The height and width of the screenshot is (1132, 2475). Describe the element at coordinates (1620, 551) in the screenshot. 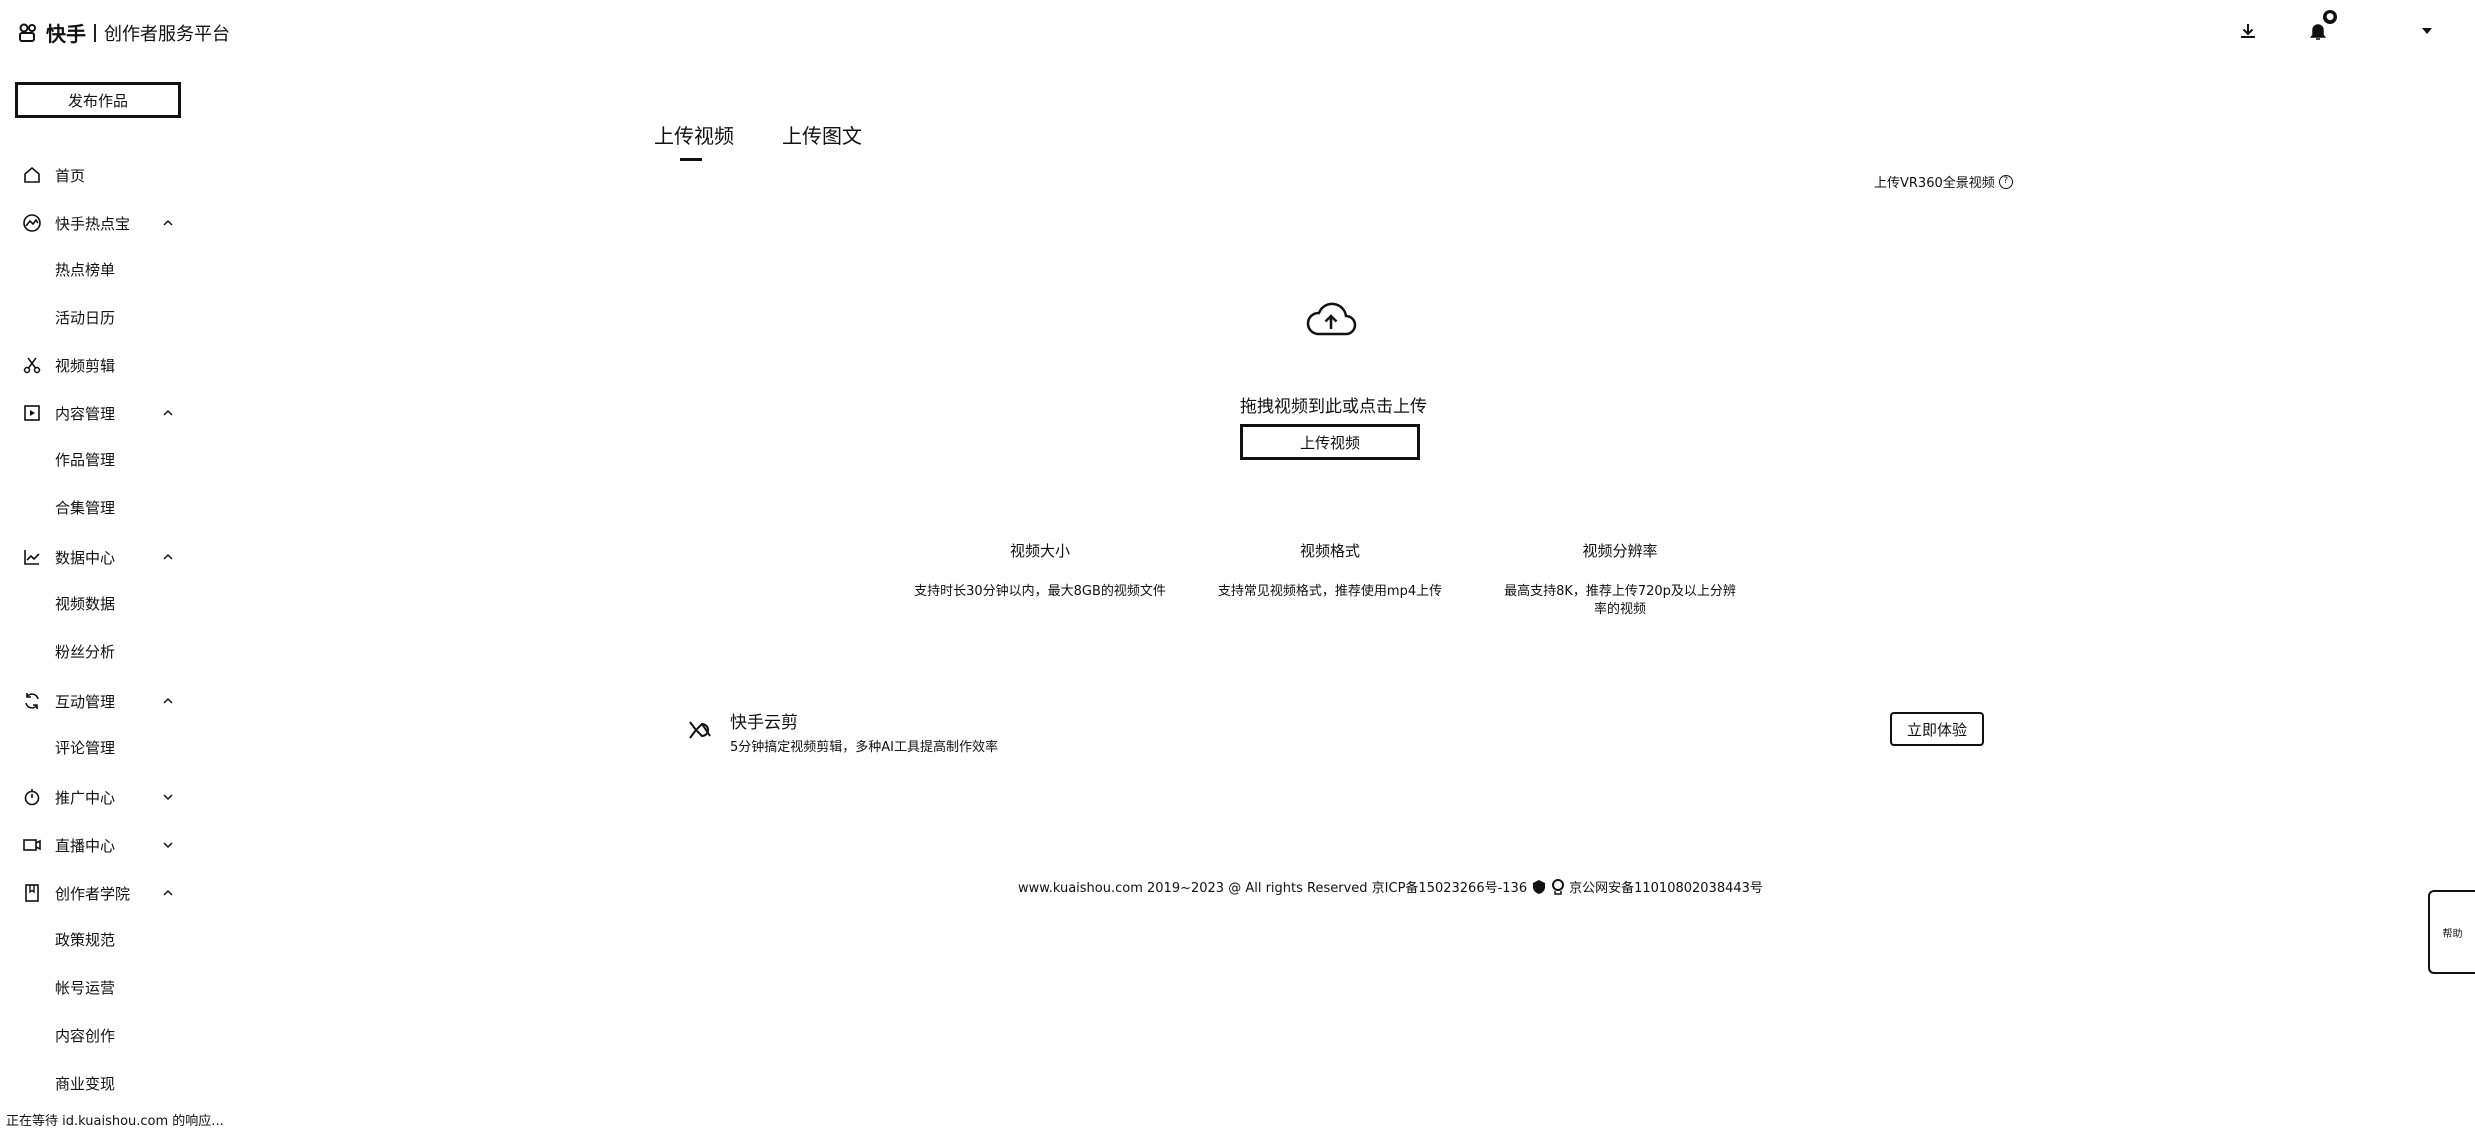

I see `spec-title: 视频分辨率` at that location.